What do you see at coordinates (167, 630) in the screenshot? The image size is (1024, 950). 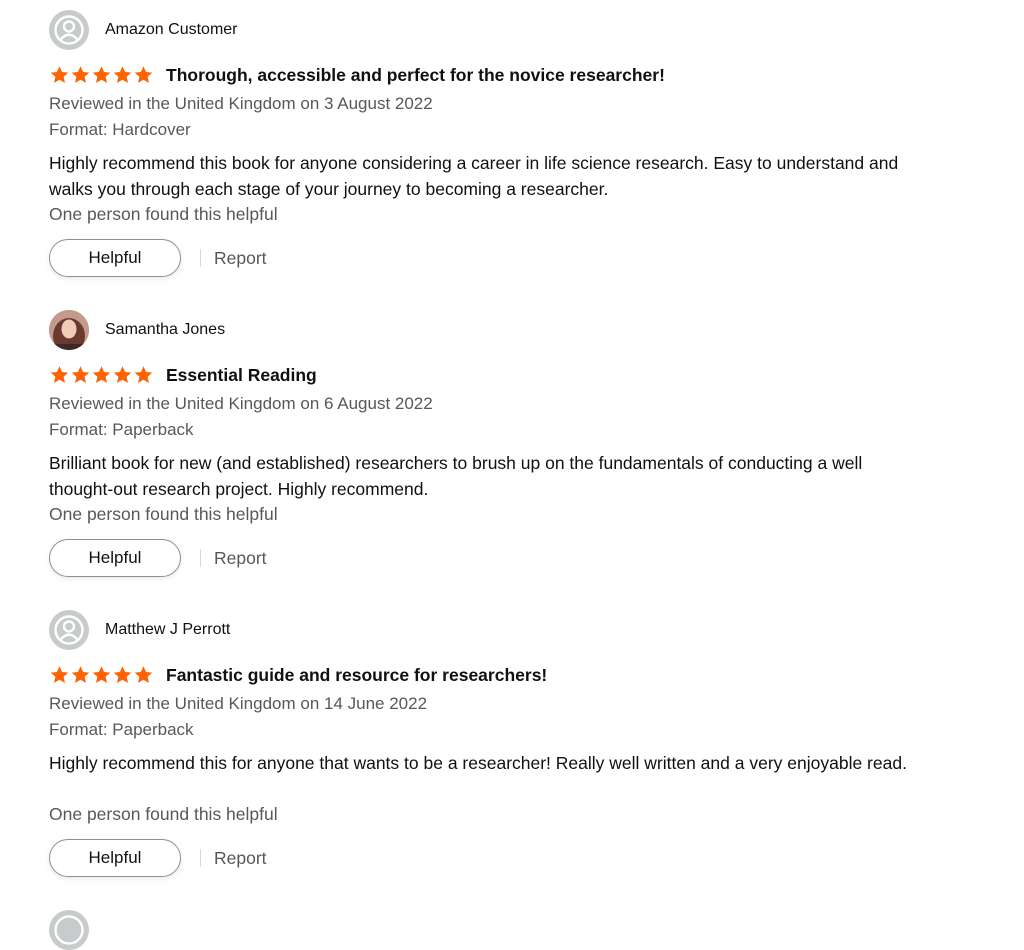 I see `reviewer-name: Matthew J Perrott` at bounding box center [167, 630].